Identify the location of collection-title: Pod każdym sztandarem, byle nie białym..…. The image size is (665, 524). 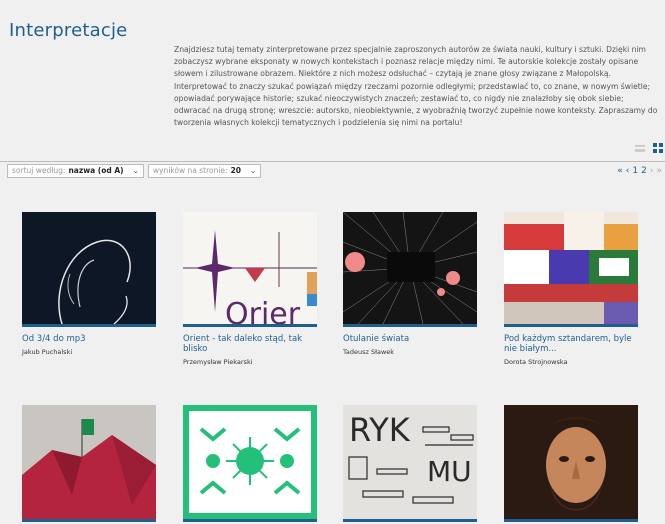
(571, 344).